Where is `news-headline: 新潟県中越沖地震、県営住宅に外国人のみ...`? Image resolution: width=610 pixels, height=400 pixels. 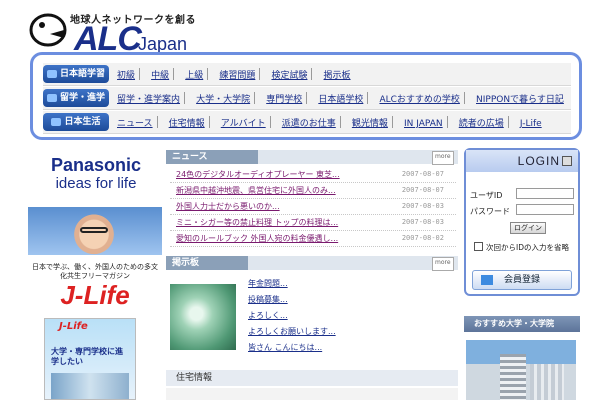 news-headline: 新潟県中越沖地震、県営住宅に外国人のみ... is located at coordinates (256, 190).